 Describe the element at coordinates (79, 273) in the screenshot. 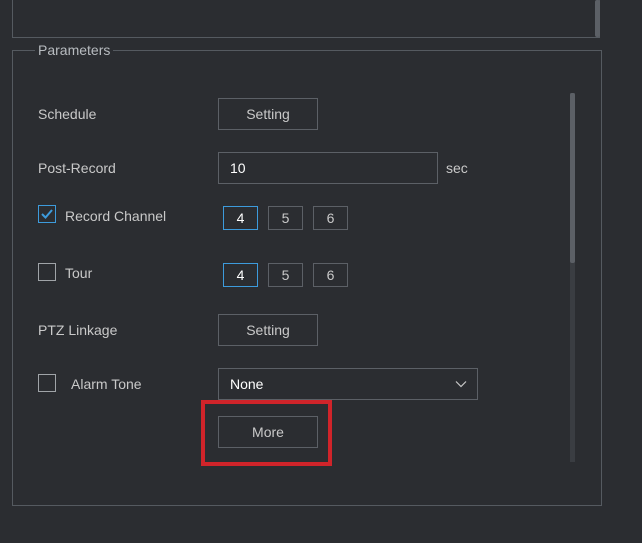

I see `tour-label: Tour` at that location.